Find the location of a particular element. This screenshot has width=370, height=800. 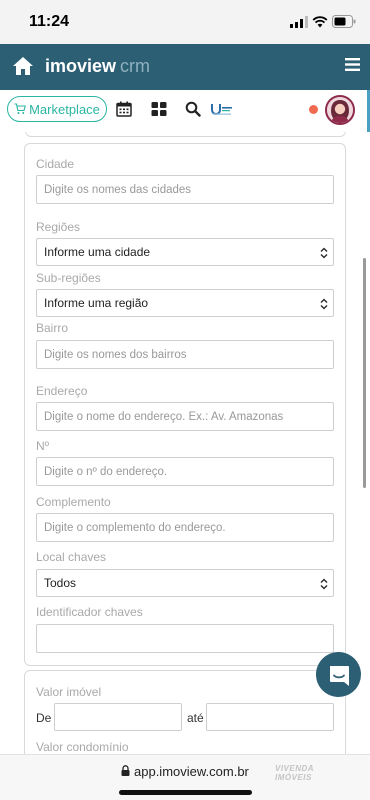

regioes-select: Informe uma cidade is located at coordinates (185, 252).